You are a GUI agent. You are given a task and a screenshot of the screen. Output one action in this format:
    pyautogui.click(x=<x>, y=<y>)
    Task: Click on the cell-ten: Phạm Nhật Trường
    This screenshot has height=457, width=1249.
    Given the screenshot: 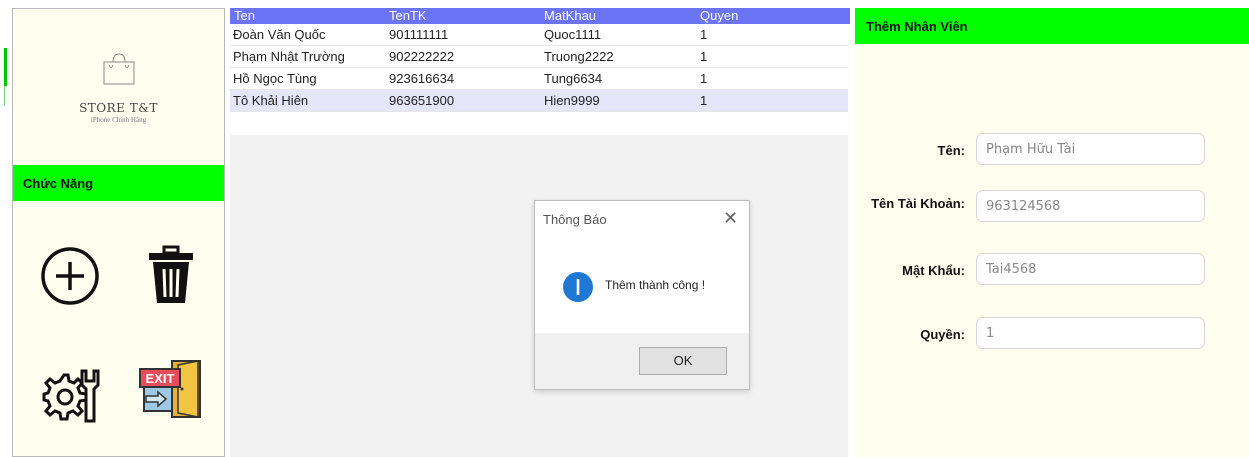 What is the action you would take?
    pyautogui.click(x=289, y=56)
    